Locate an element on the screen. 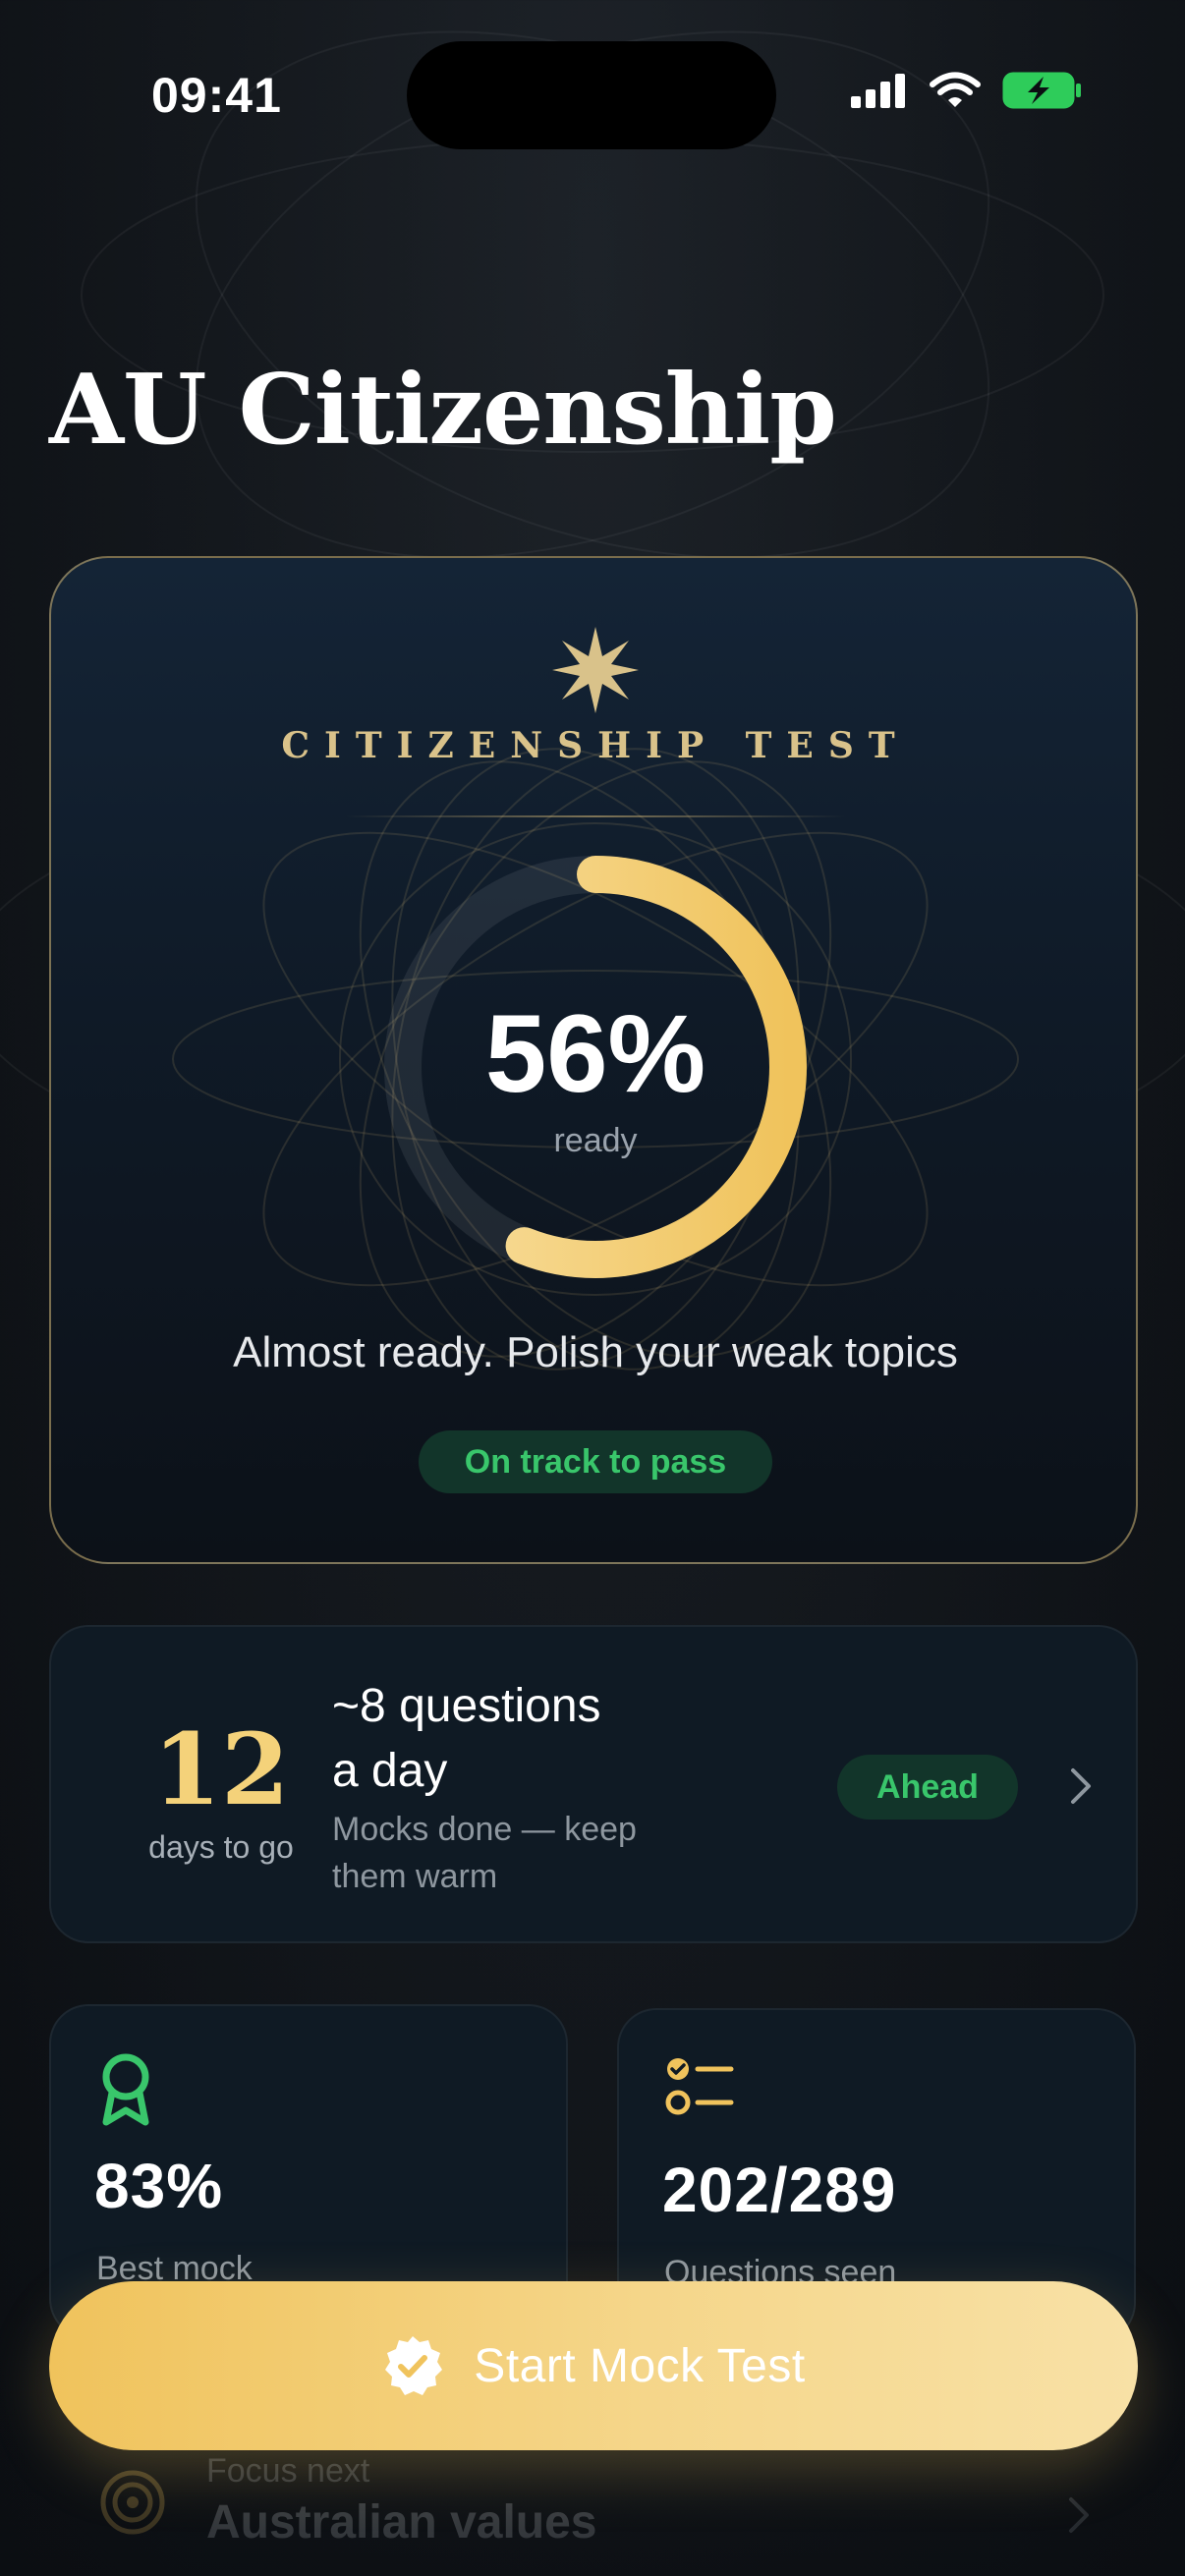  award-ribbon-icon is located at coordinates (126, 2089).